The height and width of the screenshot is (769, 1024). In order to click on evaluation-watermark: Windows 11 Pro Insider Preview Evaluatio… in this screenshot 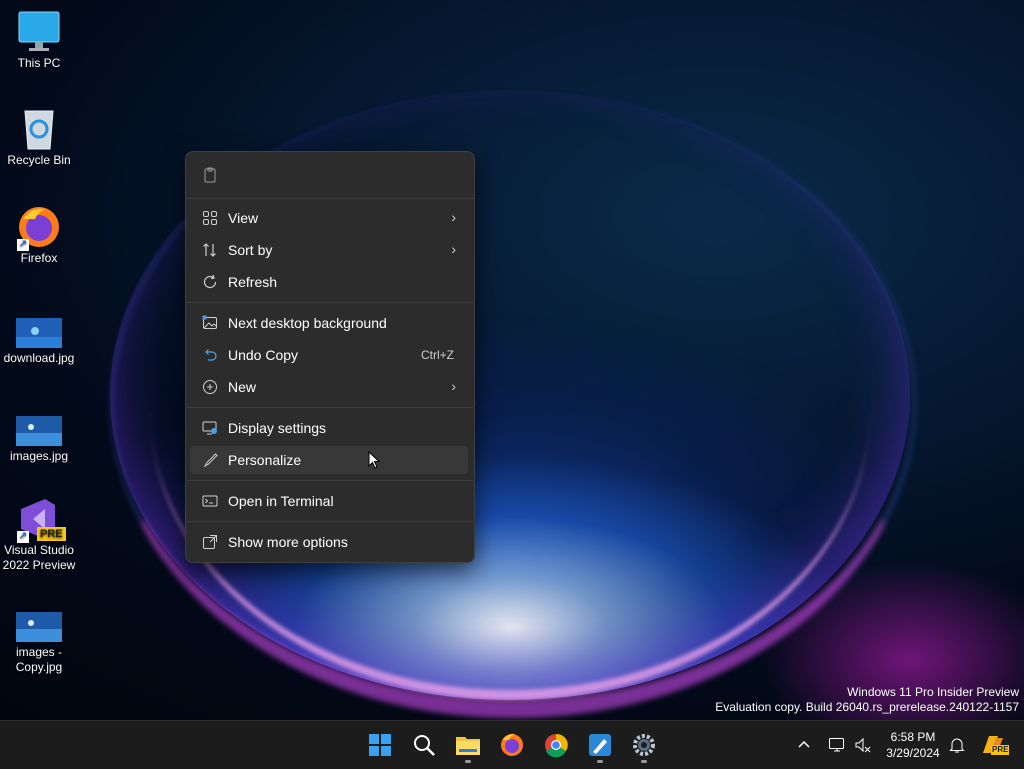, I will do `click(867, 700)`.